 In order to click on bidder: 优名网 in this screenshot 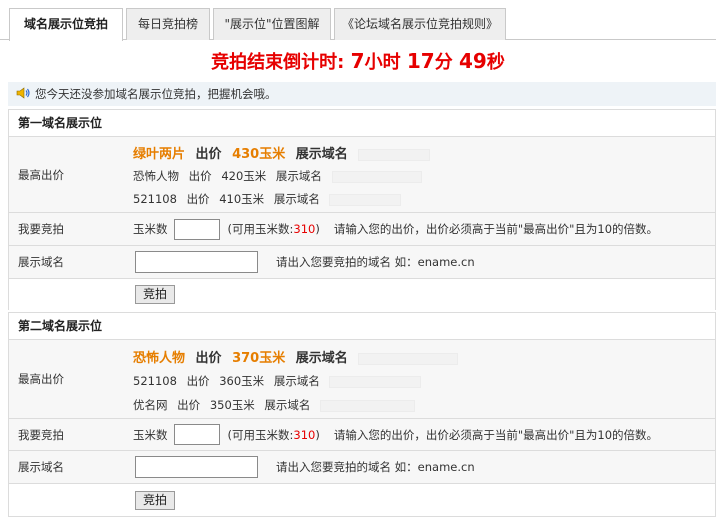, I will do `click(150, 405)`.